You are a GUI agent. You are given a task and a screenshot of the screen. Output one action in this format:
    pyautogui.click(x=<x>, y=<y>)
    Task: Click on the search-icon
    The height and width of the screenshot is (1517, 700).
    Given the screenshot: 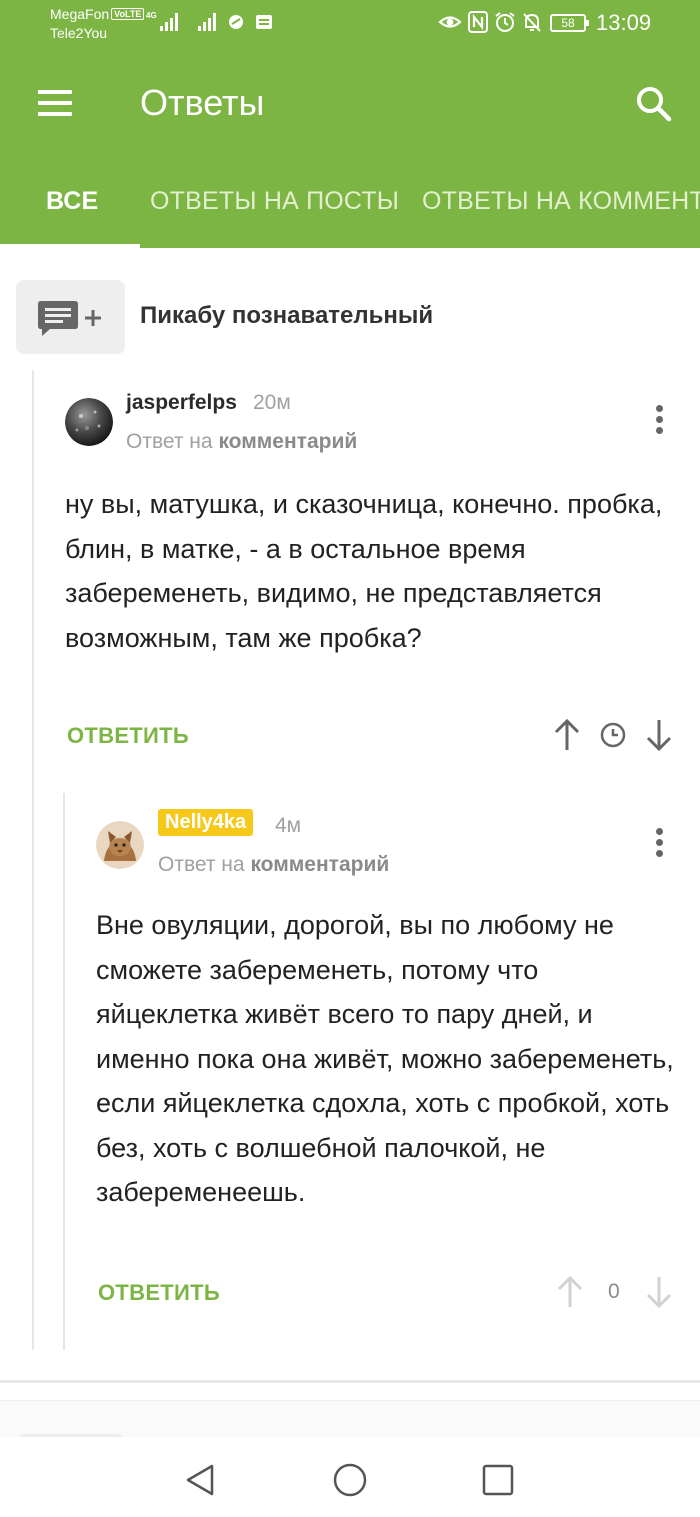 What is the action you would take?
    pyautogui.click(x=654, y=104)
    